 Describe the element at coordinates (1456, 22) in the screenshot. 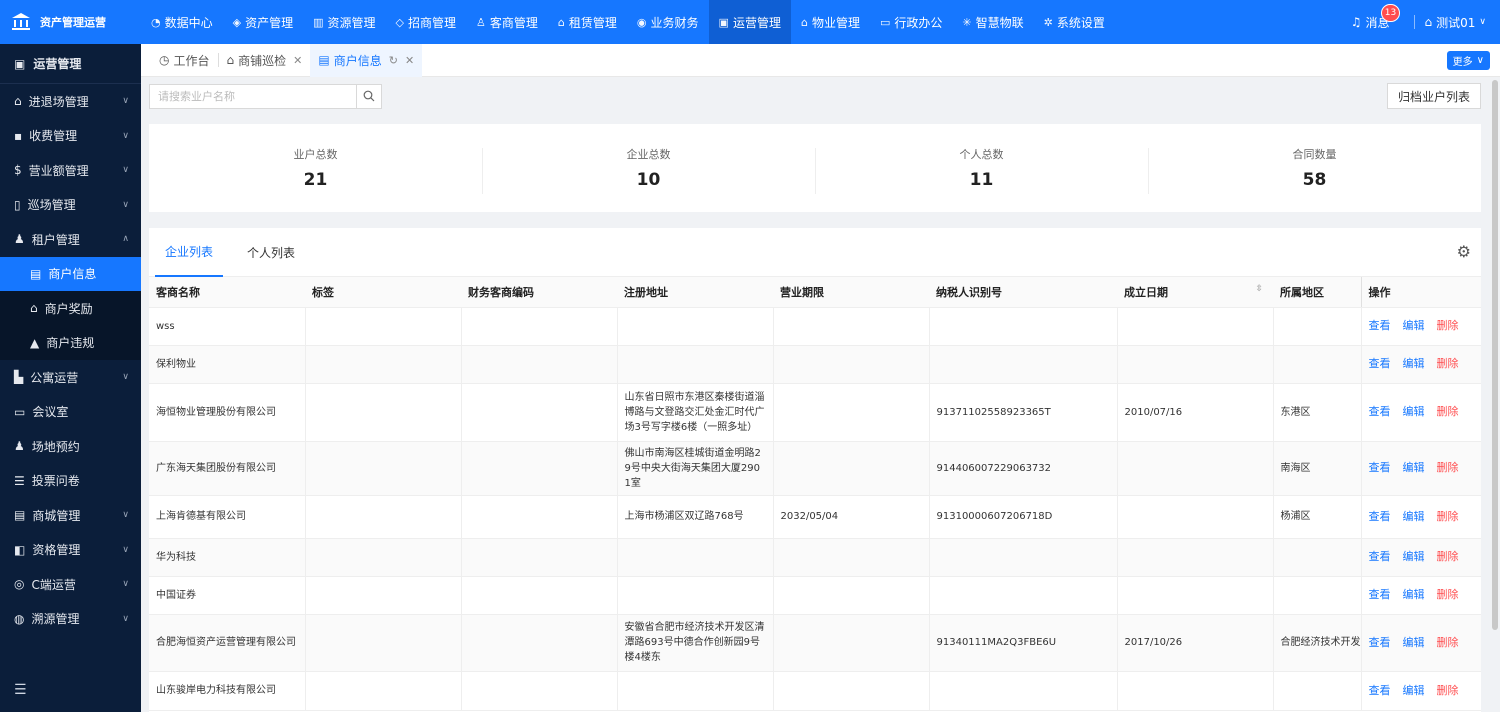

I see `user-menu: ⌂ 测试01 ∨` at that location.